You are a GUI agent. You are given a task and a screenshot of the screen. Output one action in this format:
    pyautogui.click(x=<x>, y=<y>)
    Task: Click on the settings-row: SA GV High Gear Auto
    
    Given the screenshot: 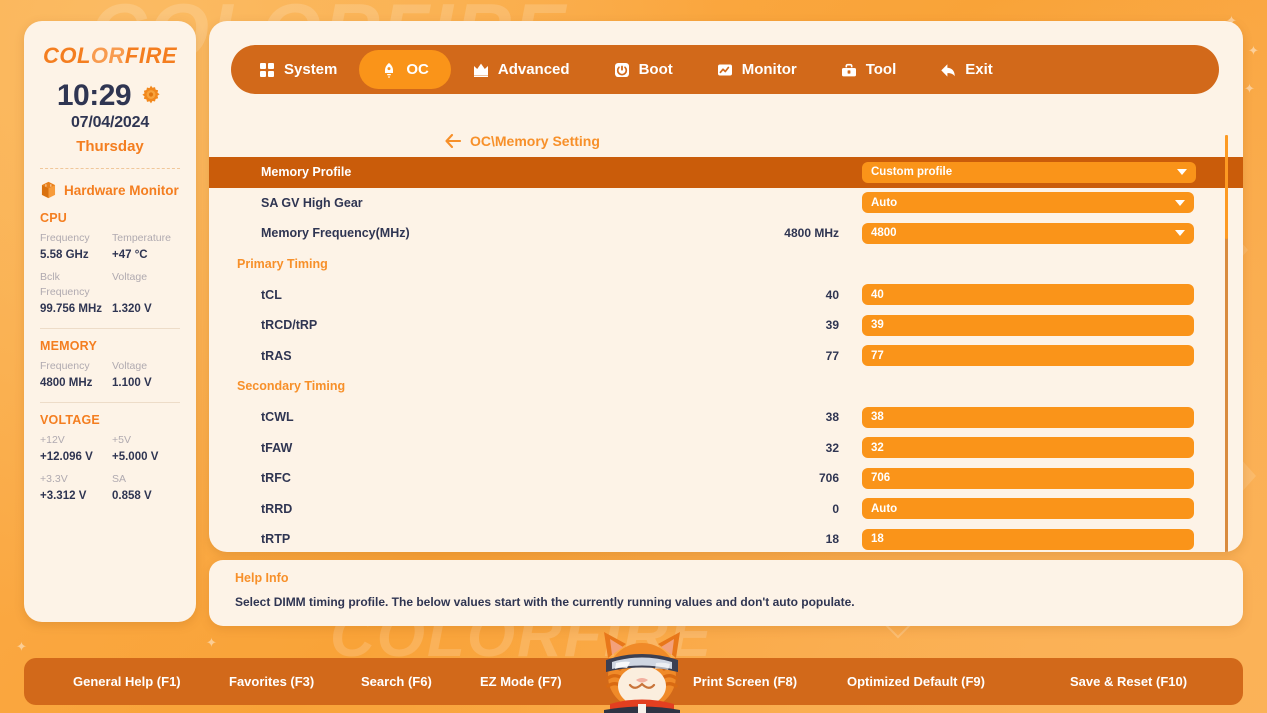 What is the action you would take?
    pyautogui.click(x=726, y=203)
    